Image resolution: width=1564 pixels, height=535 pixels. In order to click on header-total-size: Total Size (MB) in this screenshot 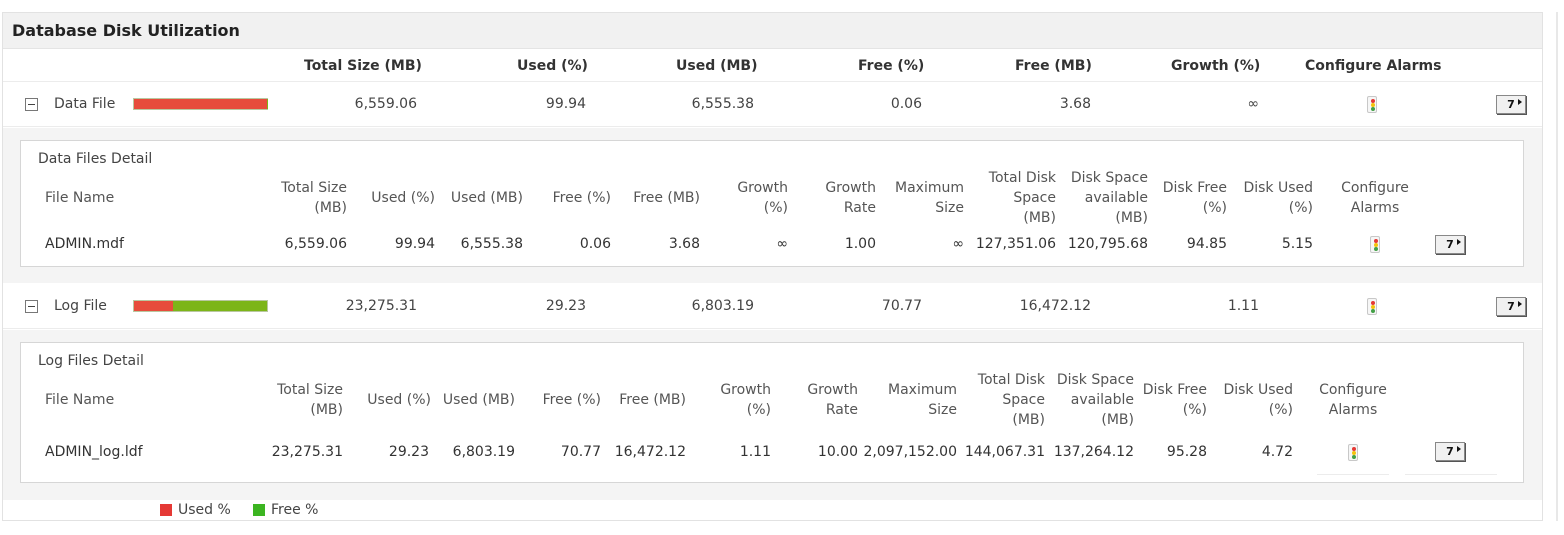, I will do `click(363, 66)`.